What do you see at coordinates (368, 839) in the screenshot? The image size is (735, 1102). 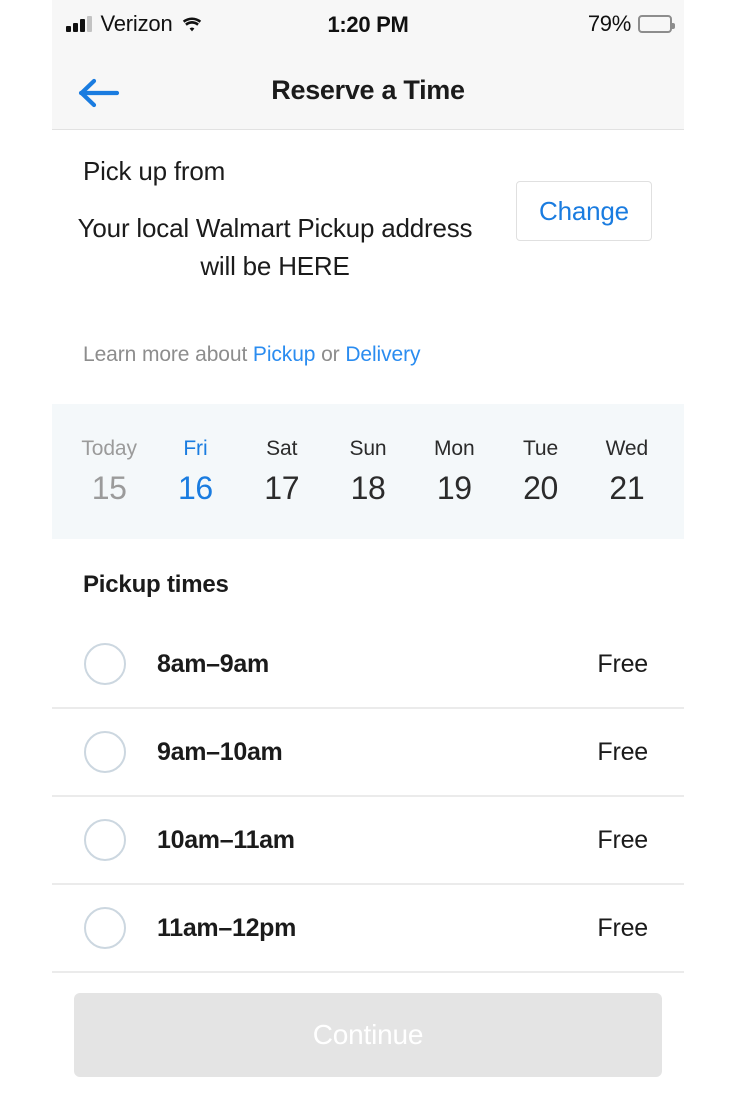 I see `time-slot-row-2: 10am–11am Free` at bounding box center [368, 839].